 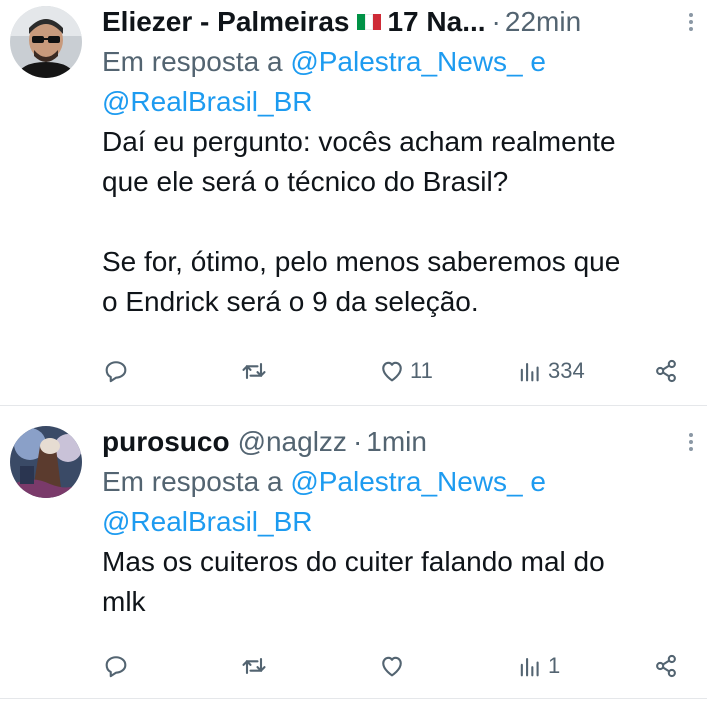 I want to click on author-handle: @naglzz, so click(x=292, y=442).